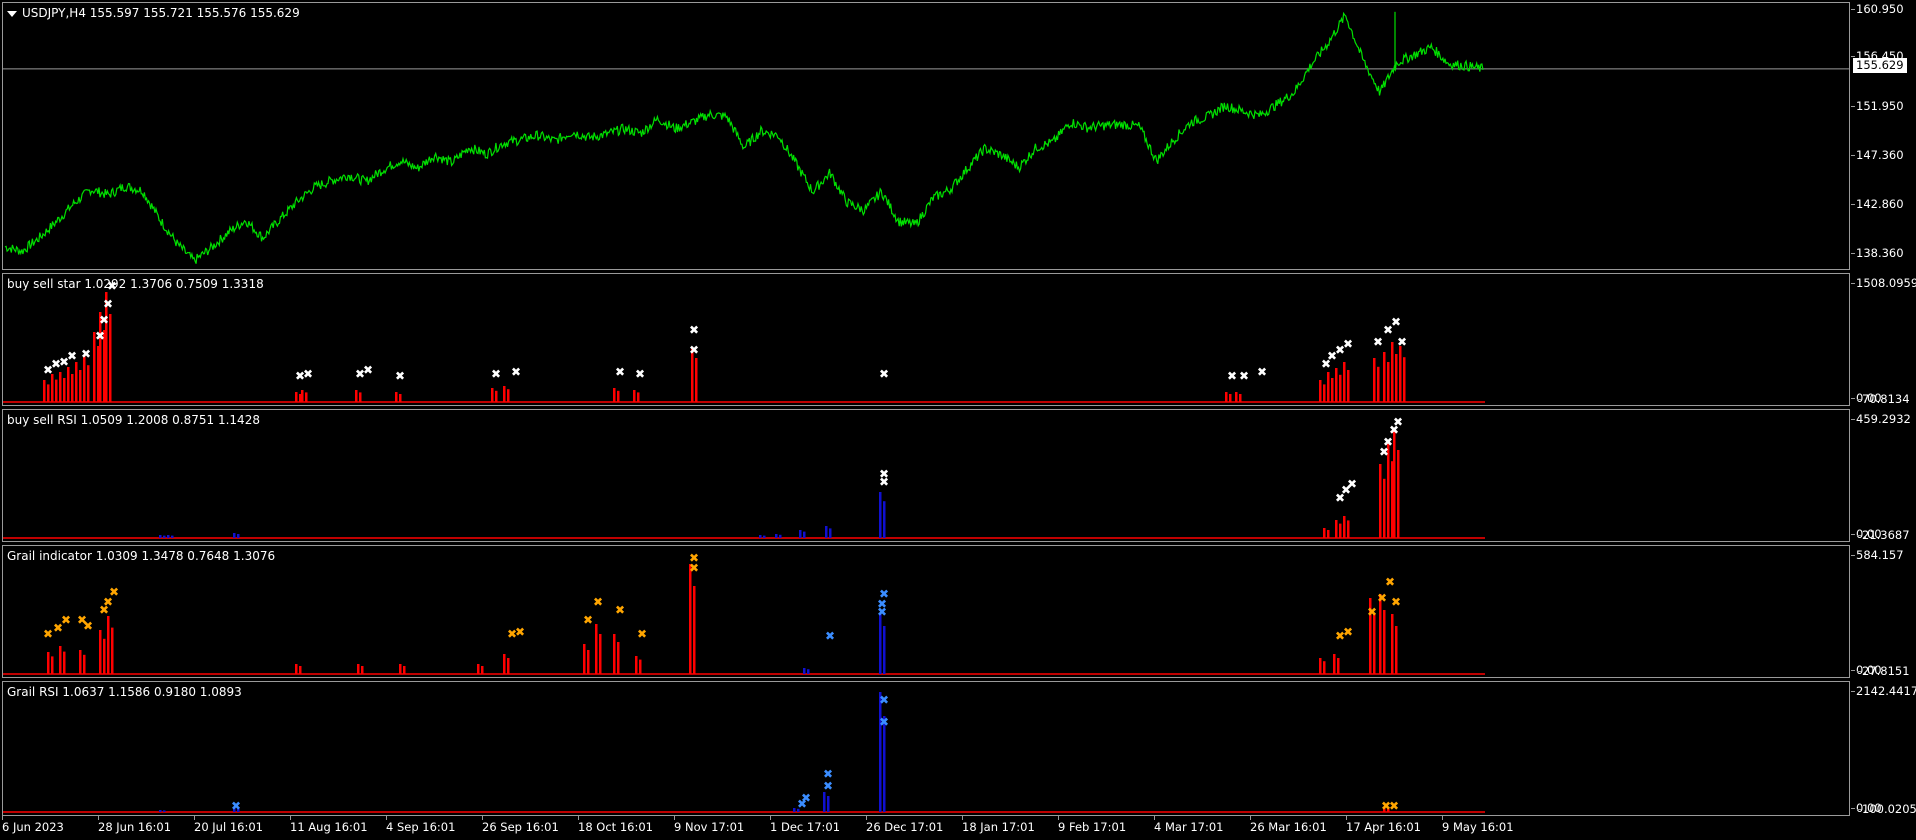  I want to click on indicator-axis: 584.157 0.00 27.8151, so click(1883, 611).